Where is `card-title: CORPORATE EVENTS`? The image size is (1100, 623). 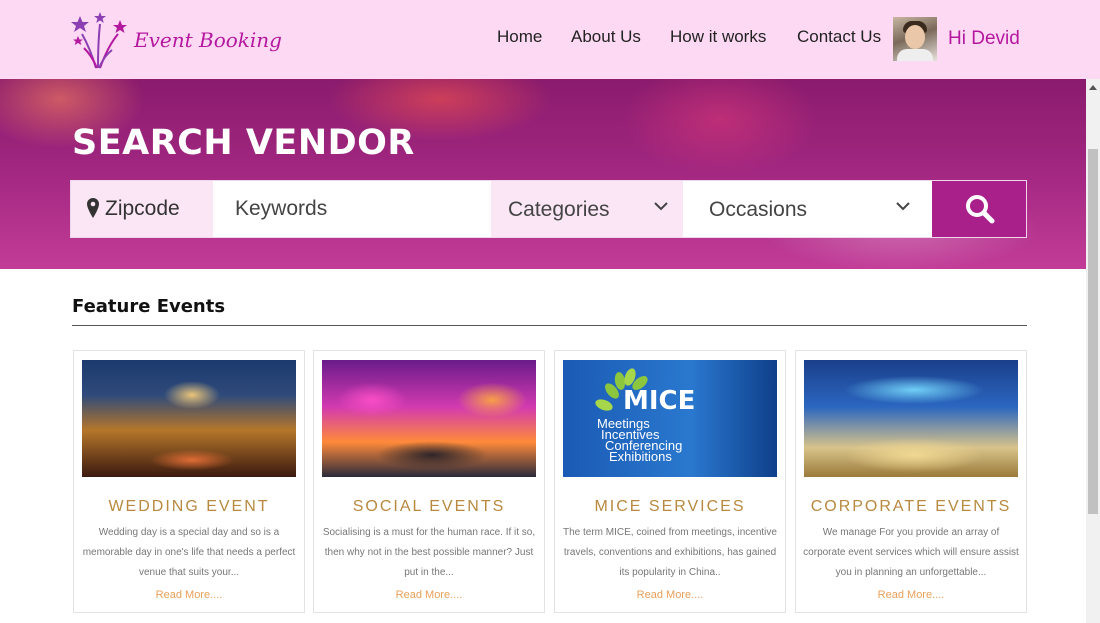 card-title: CORPORATE EVENTS is located at coordinates (911, 506).